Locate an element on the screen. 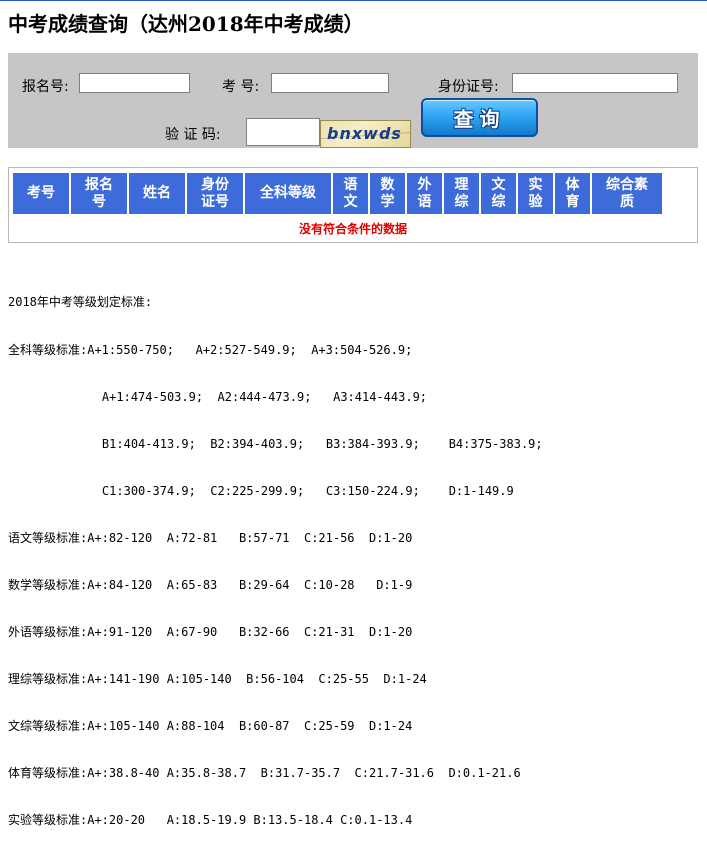 This screenshot has height=845, width=707. header-label: 考号 is located at coordinates (41, 193).